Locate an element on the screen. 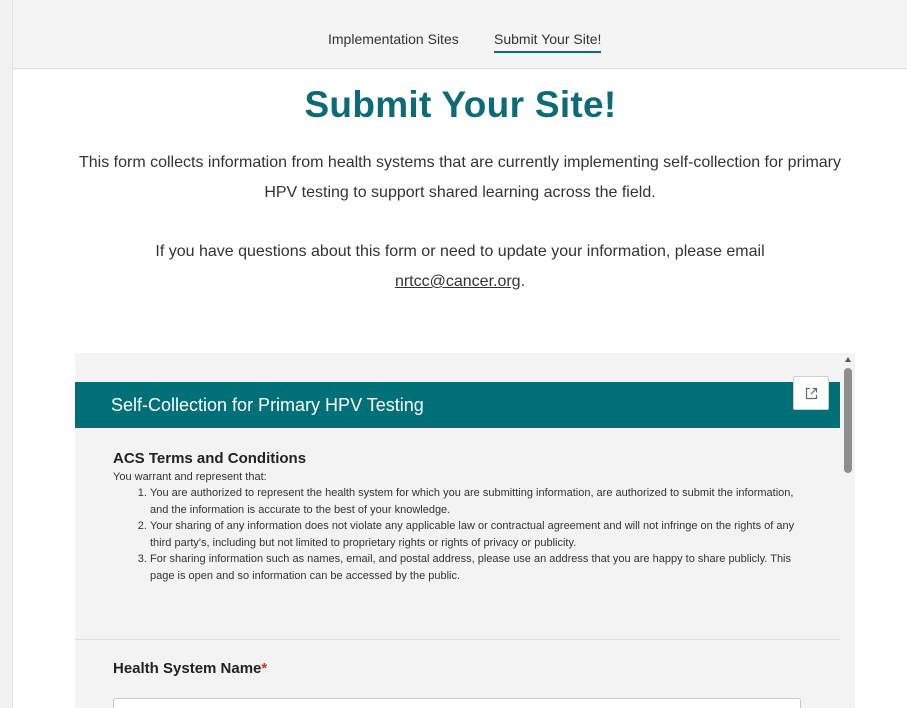  form-scrollbar is located at coordinates (848, 530).